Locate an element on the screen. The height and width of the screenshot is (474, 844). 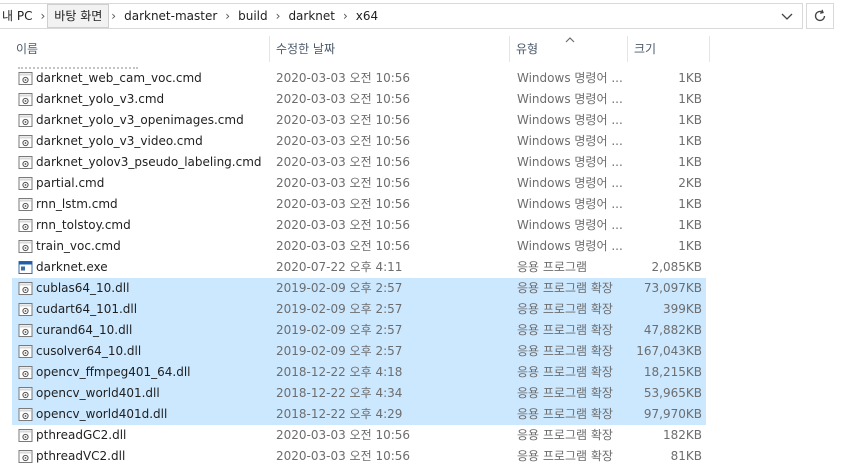
refresh-button is located at coordinates (820, 16).